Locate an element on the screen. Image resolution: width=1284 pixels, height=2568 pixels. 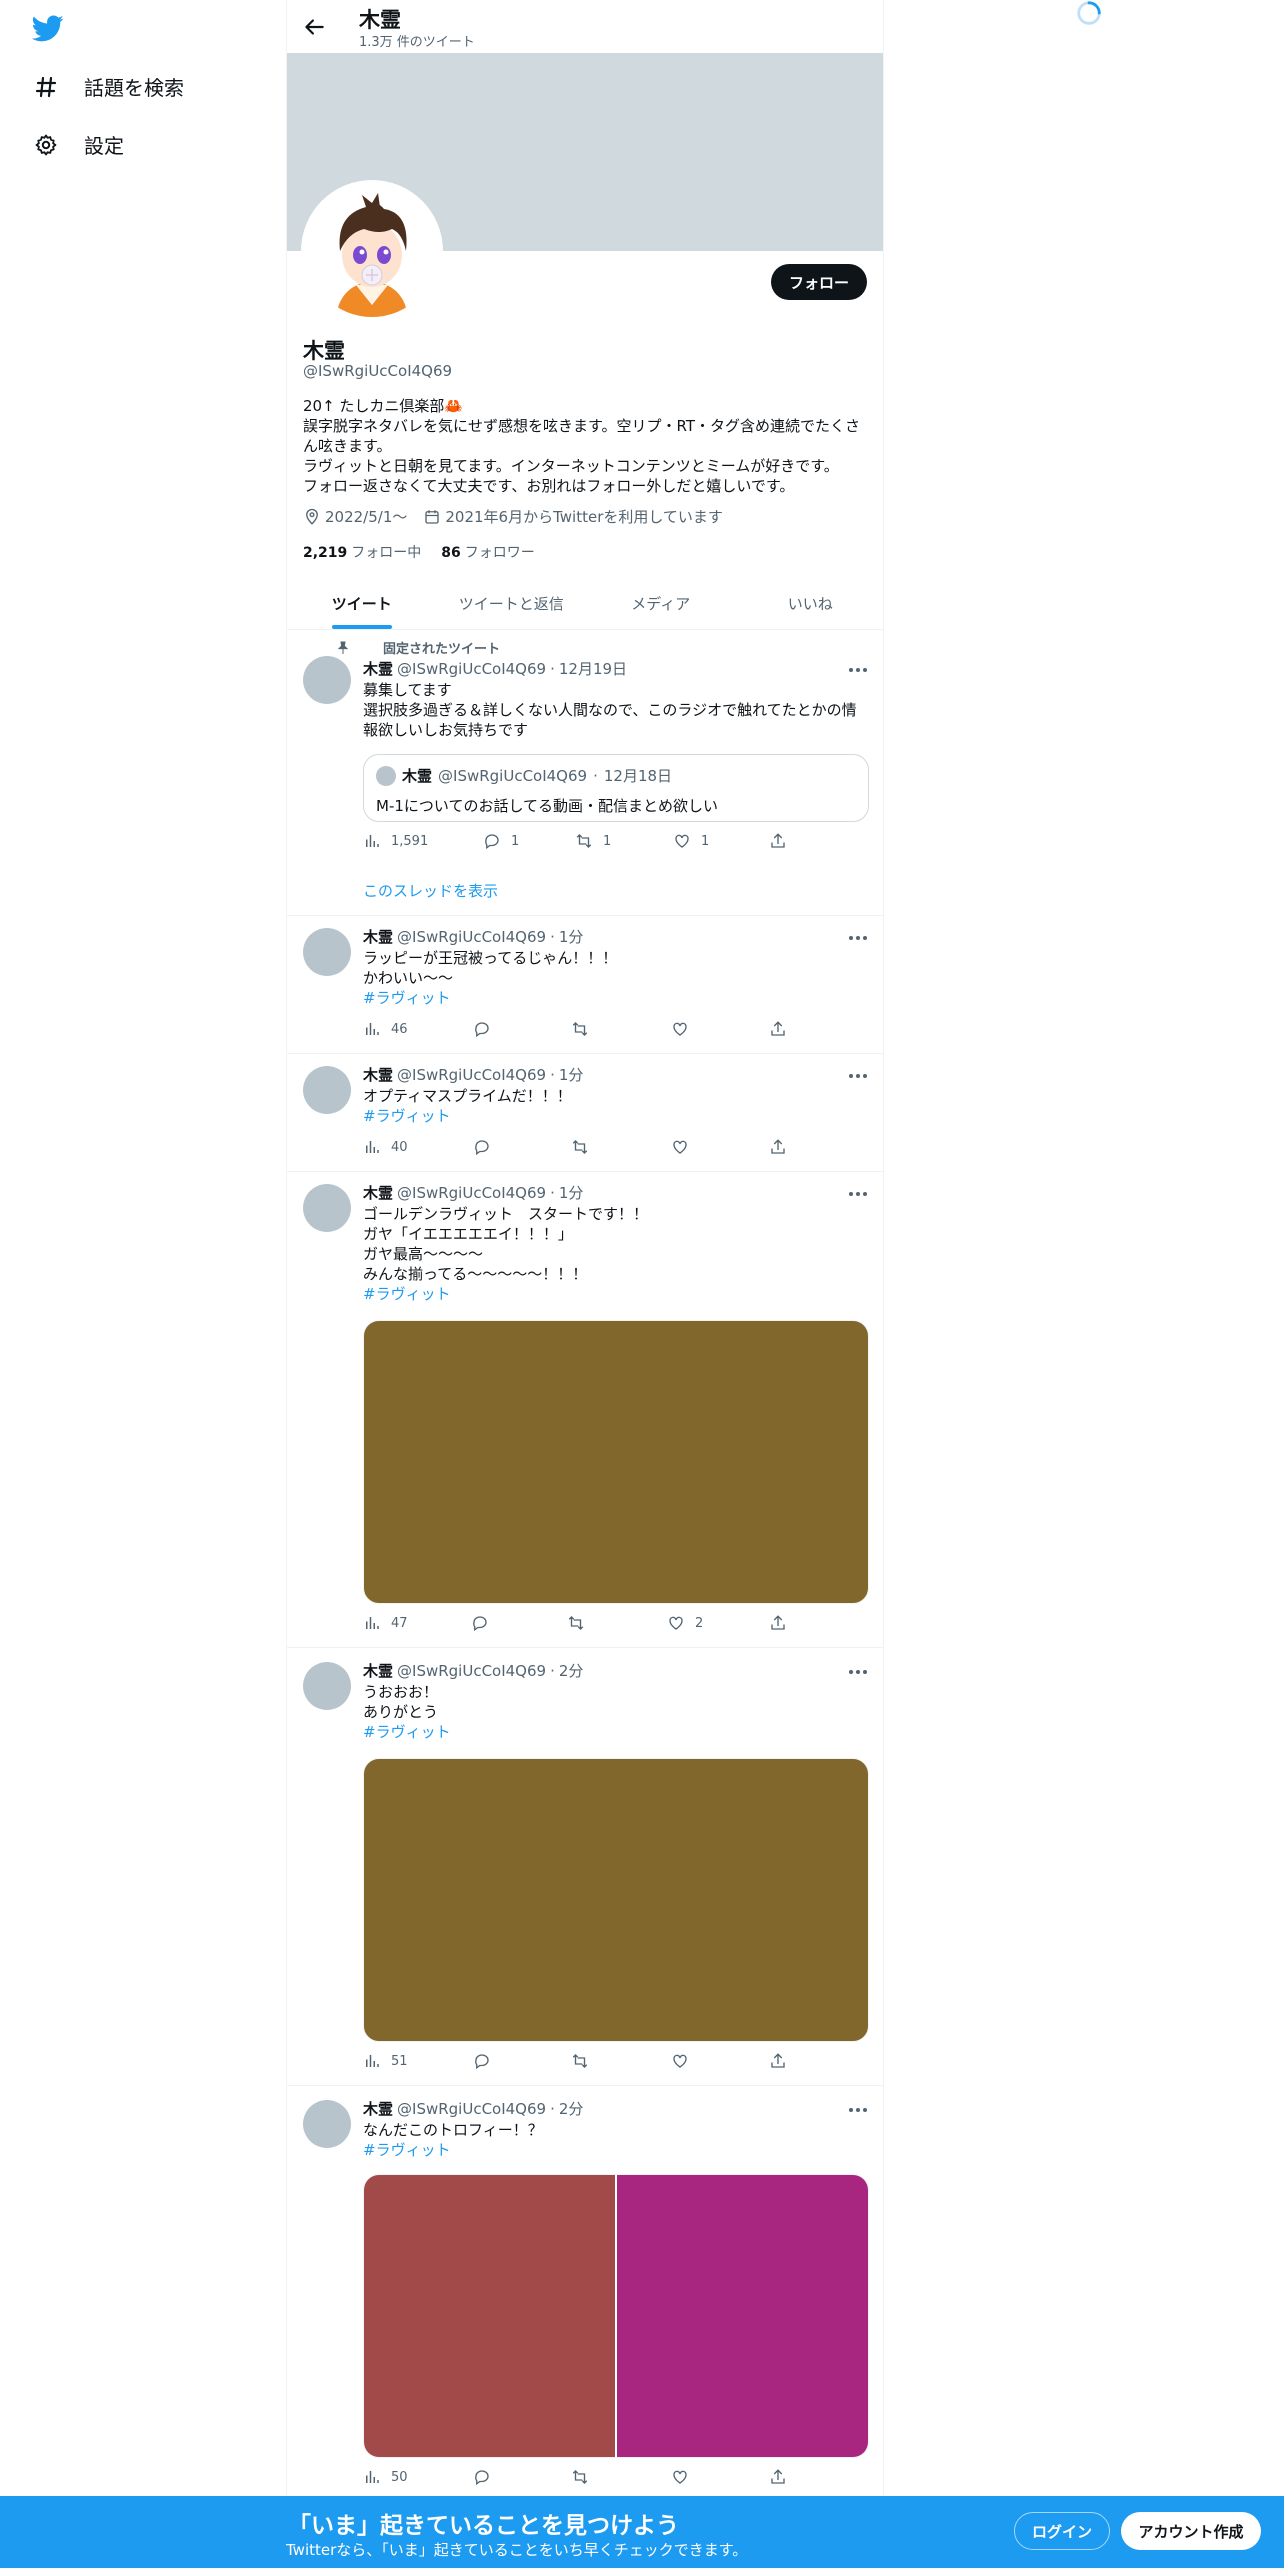
views-button: 1,591 is located at coordinates (395, 841).